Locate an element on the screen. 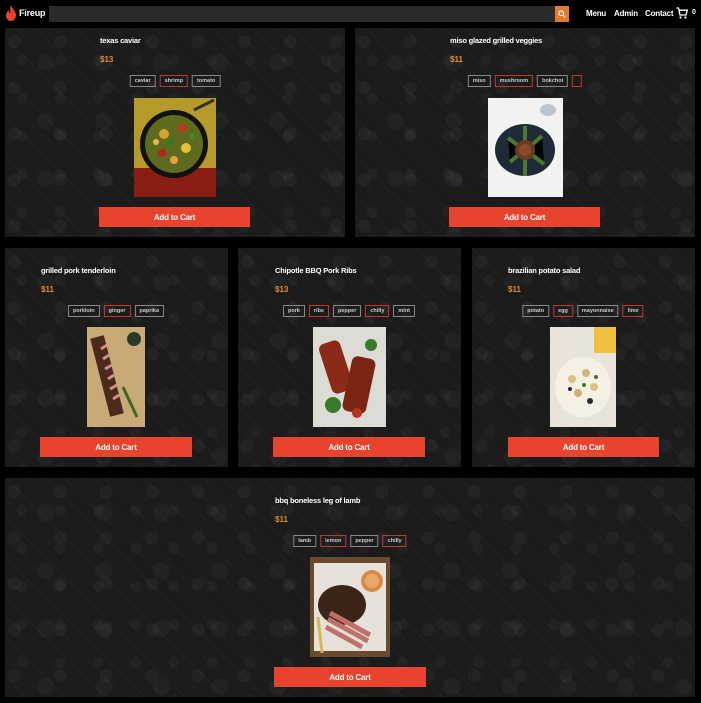  logo-text: Fireup is located at coordinates (32, 13).